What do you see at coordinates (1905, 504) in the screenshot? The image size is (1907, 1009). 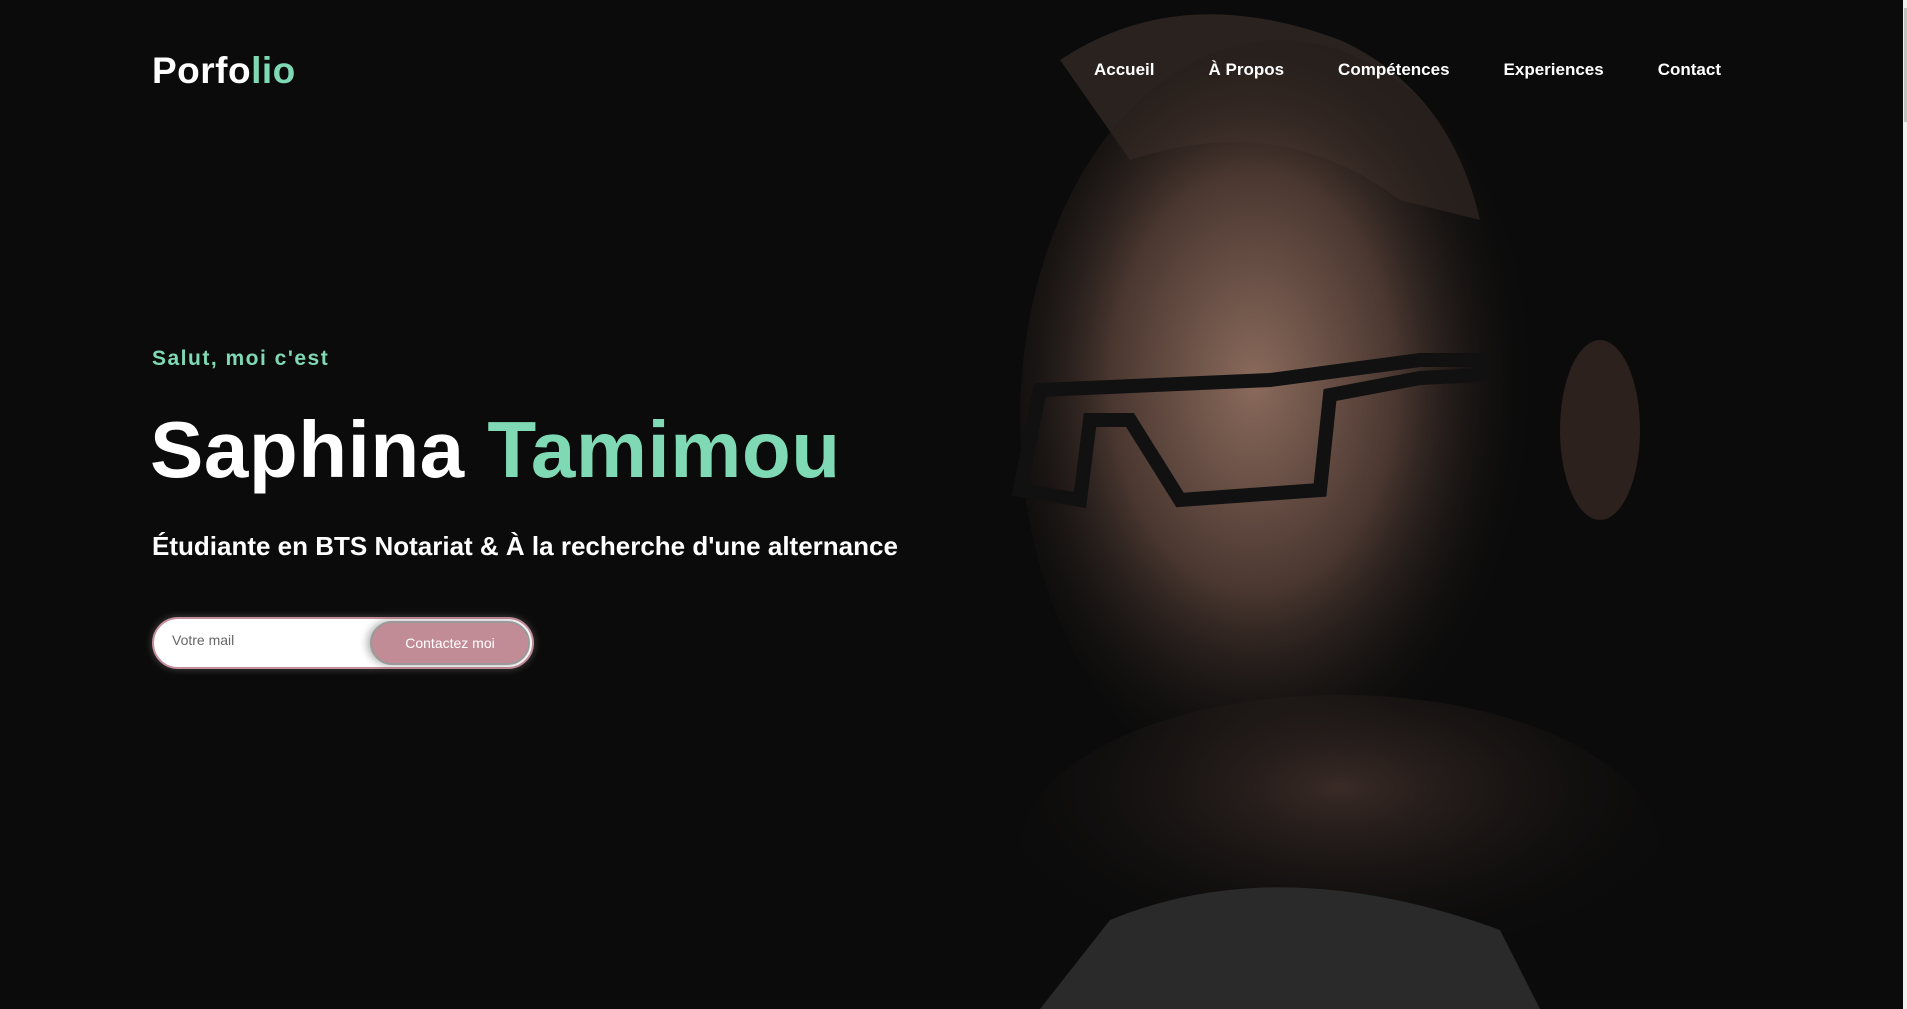 I see `scrollbar` at bounding box center [1905, 504].